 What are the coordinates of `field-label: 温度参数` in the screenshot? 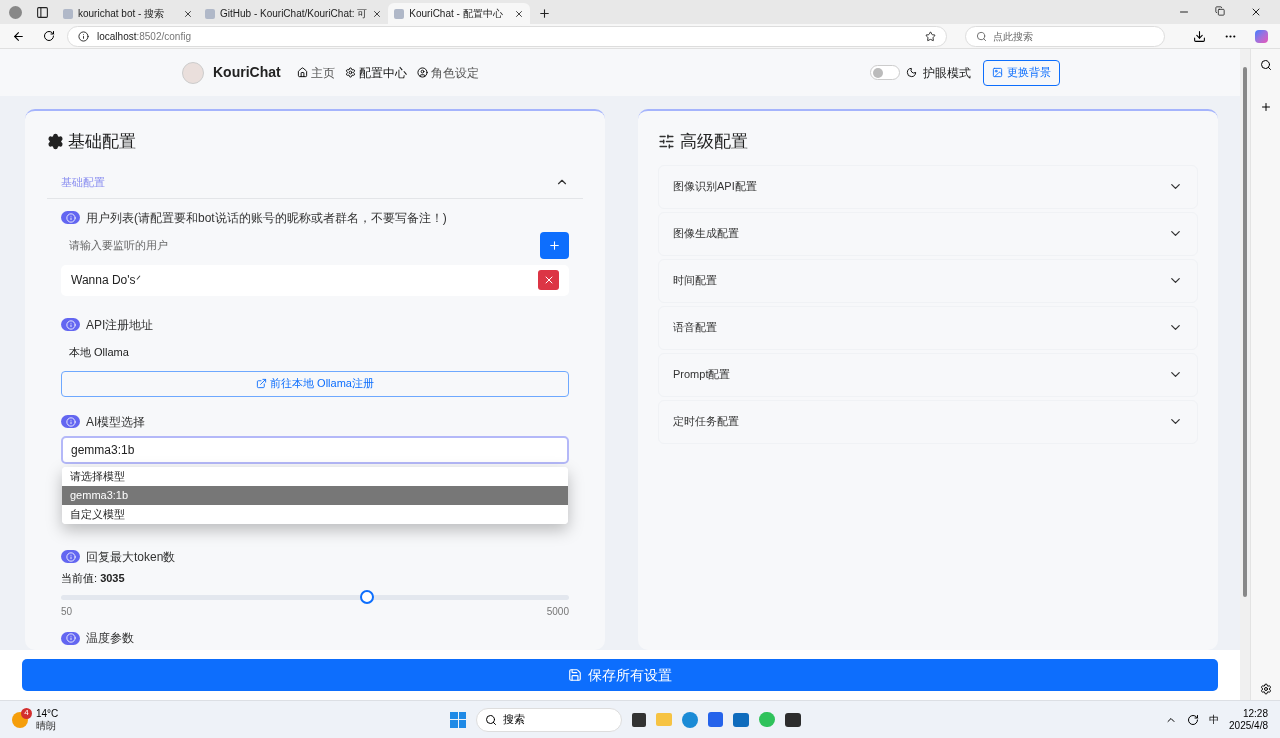 It's located at (110, 638).